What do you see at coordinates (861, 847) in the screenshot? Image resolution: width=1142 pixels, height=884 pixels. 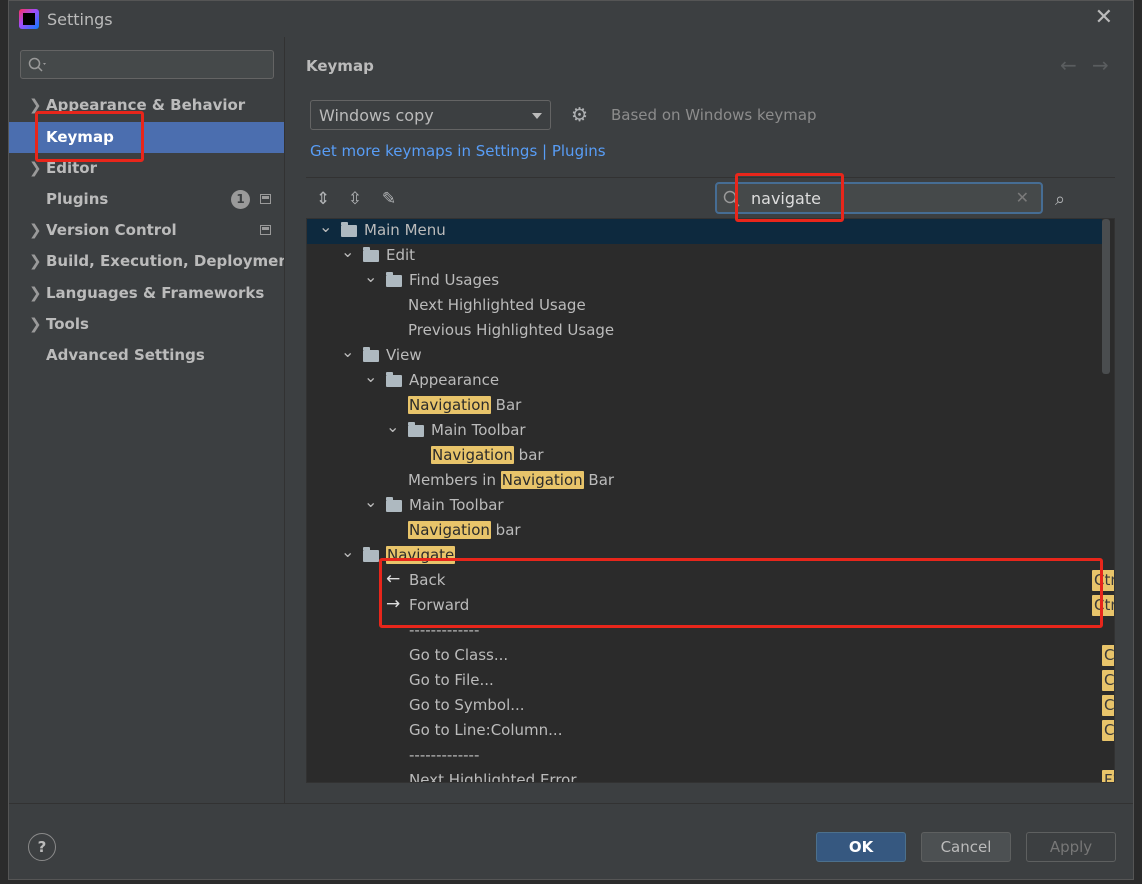 I see `ok-button: OK` at bounding box center [861, 847].